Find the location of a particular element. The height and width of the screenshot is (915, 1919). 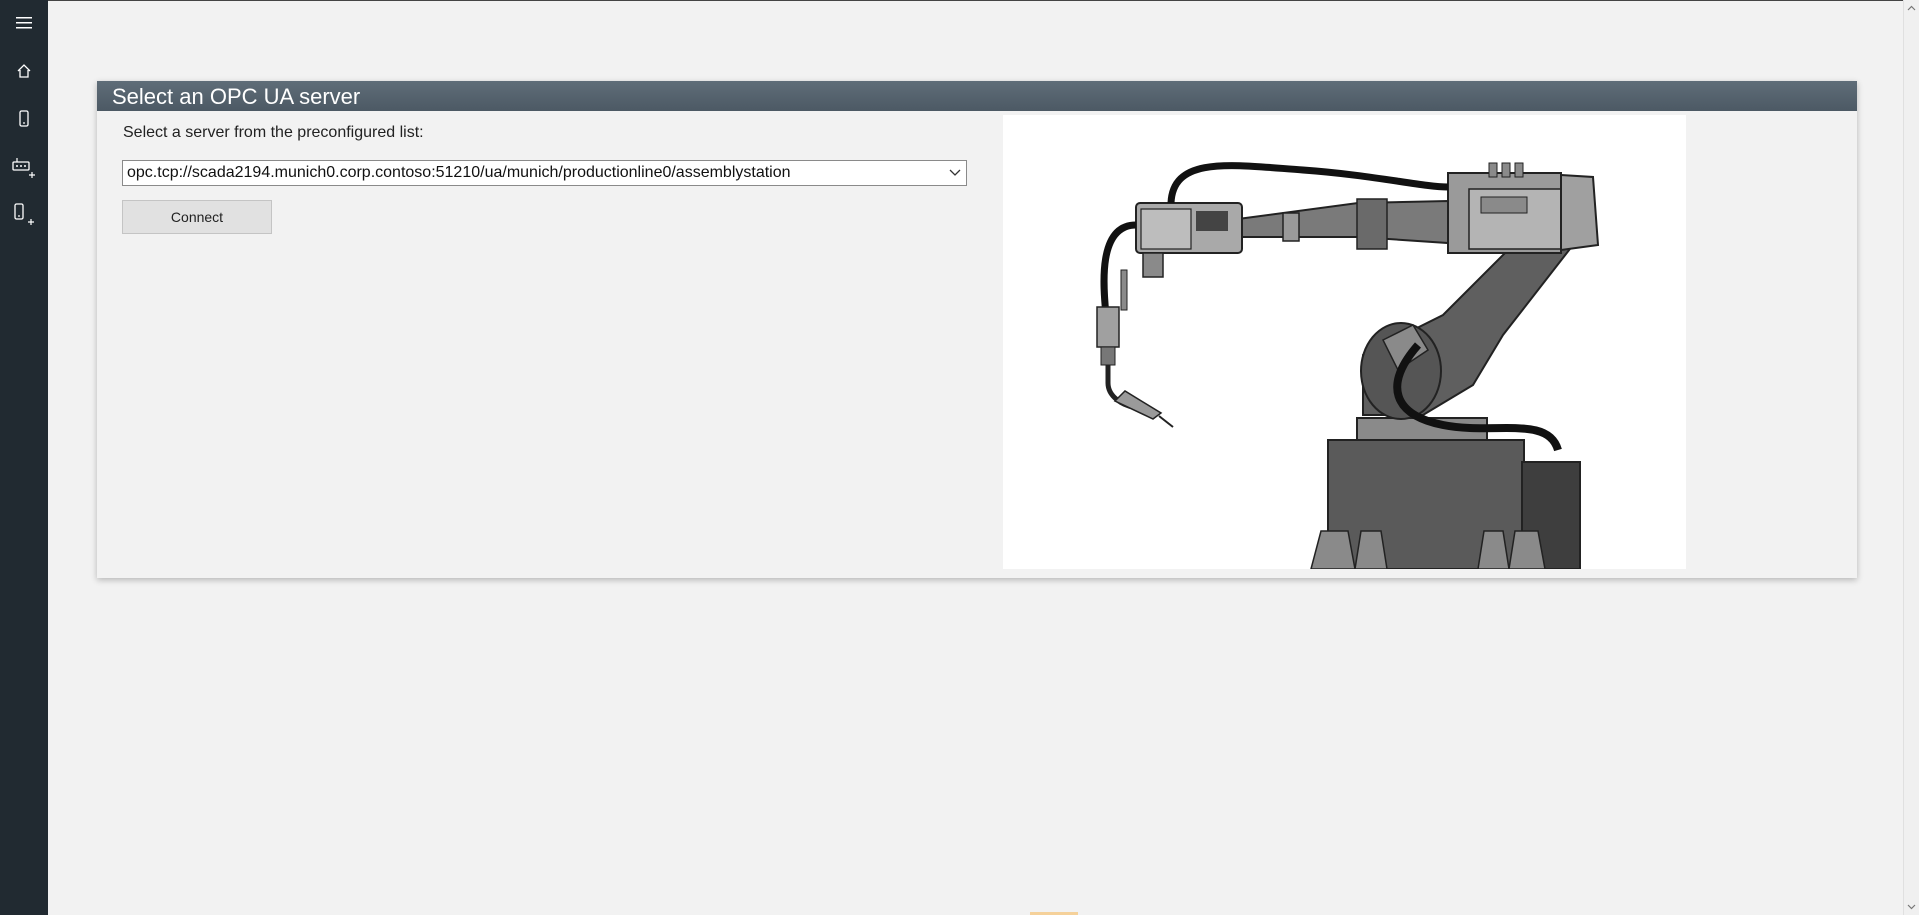

vertical-scrollbar is located at coordinates (1911, 457).